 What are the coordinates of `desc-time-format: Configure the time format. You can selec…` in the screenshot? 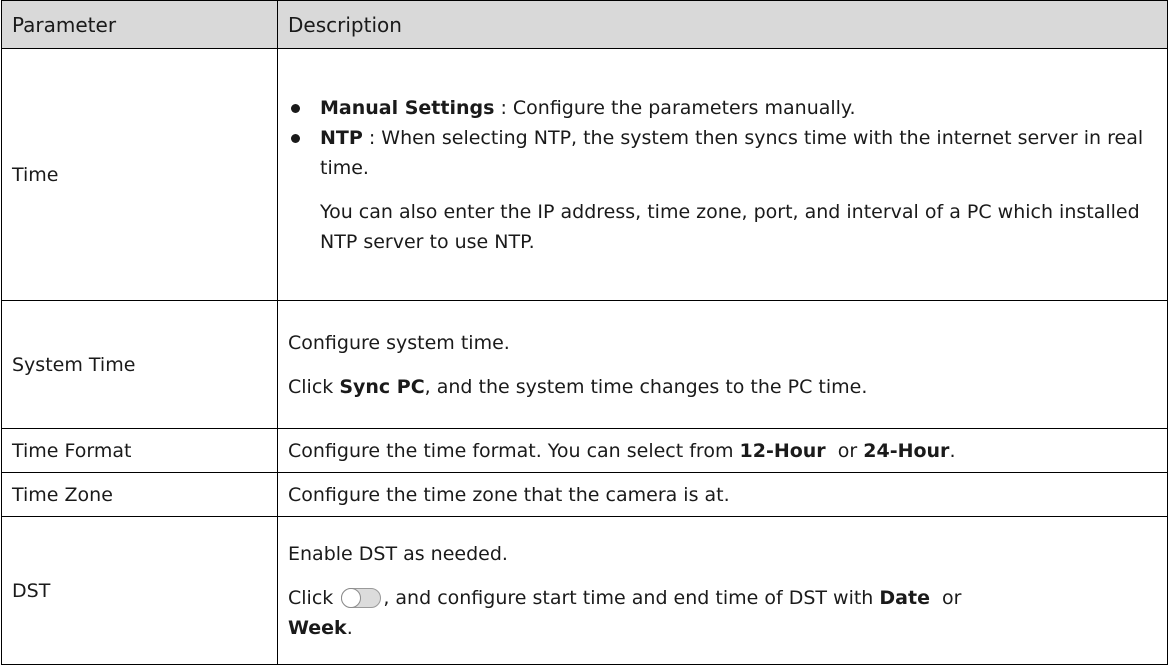 It's located at (722, 450).